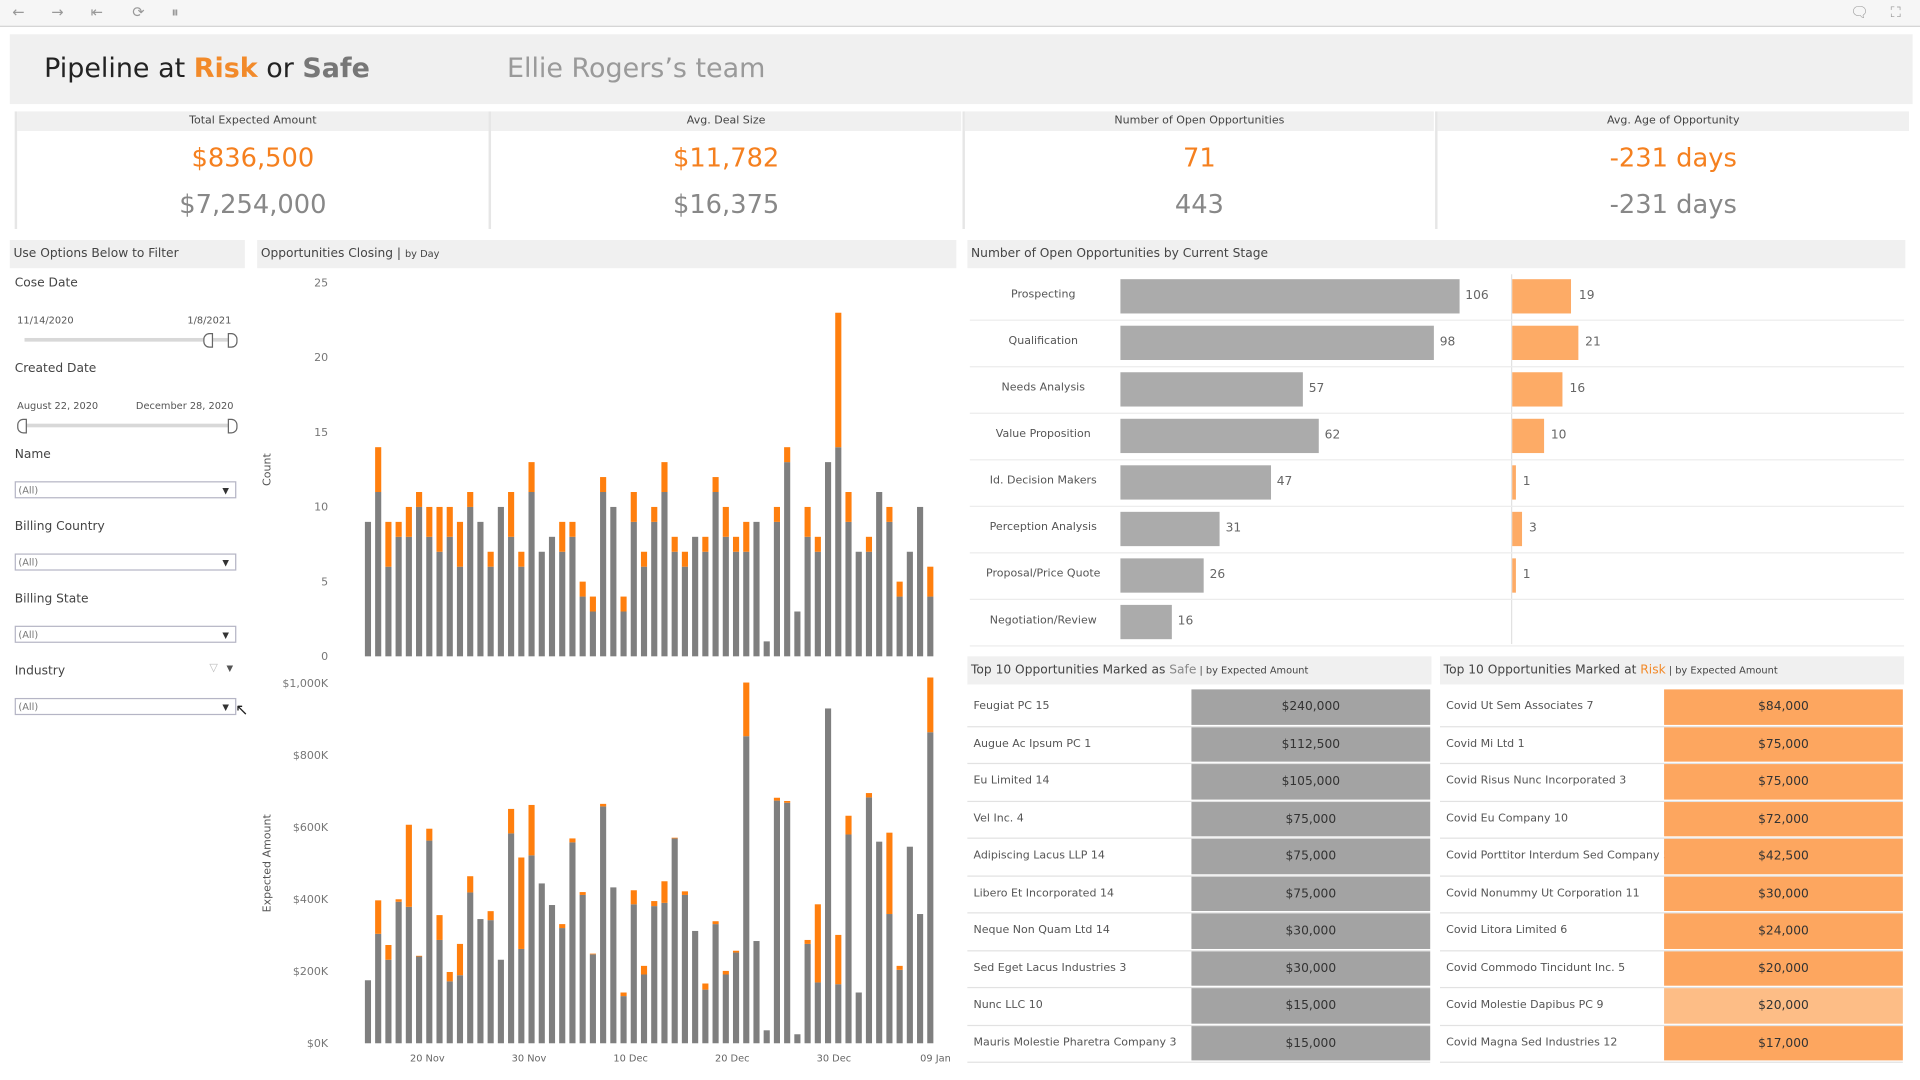 The width and height of the screenshot is (1920, 1080). I want to click on table-row: Covid Mi Ltd 1 $75,000, so click(1671, 745).